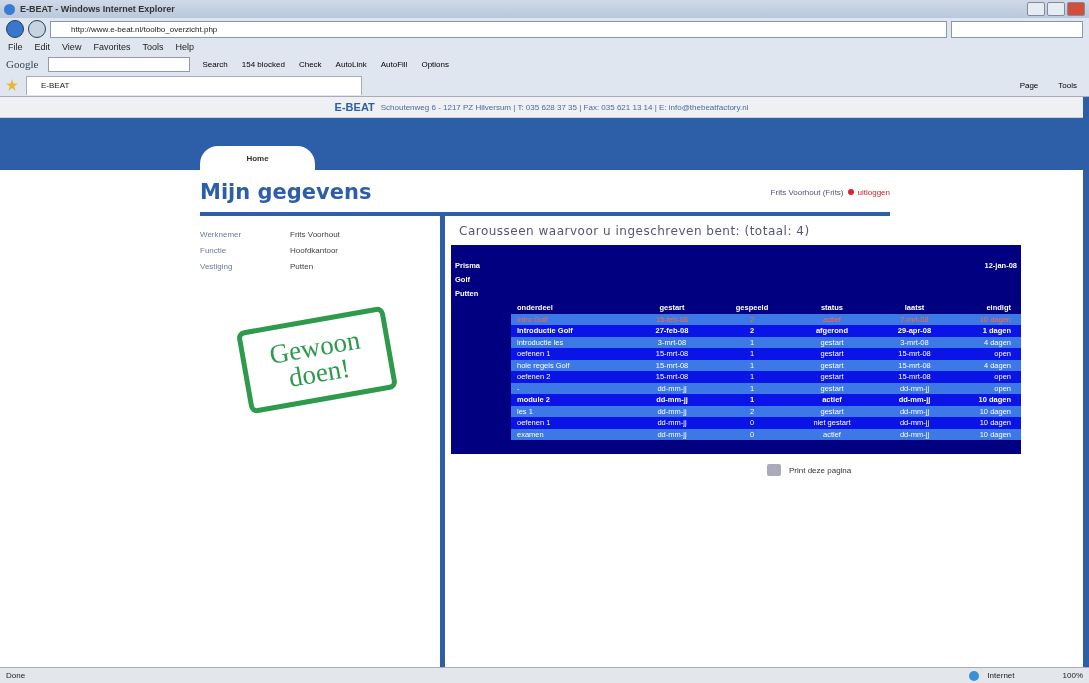 Image resolution: width=1089 pixels, height=683 pixels. Describe the element at coordinates (435, 64) in the screenshot. I see `toolbar-button: Options` at that location.